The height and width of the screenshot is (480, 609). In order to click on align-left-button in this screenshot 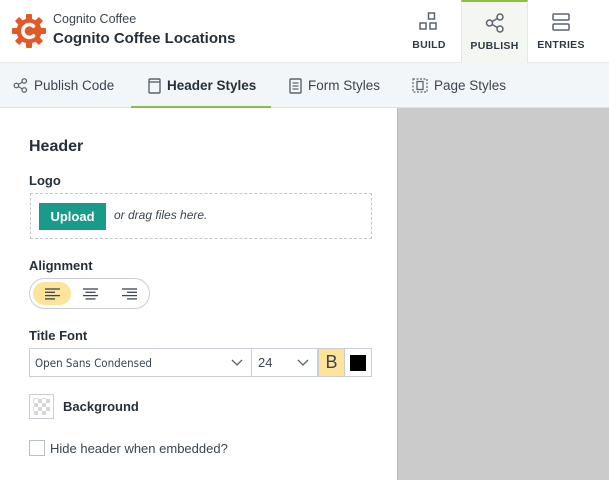, I will do `click(52, 293)`.